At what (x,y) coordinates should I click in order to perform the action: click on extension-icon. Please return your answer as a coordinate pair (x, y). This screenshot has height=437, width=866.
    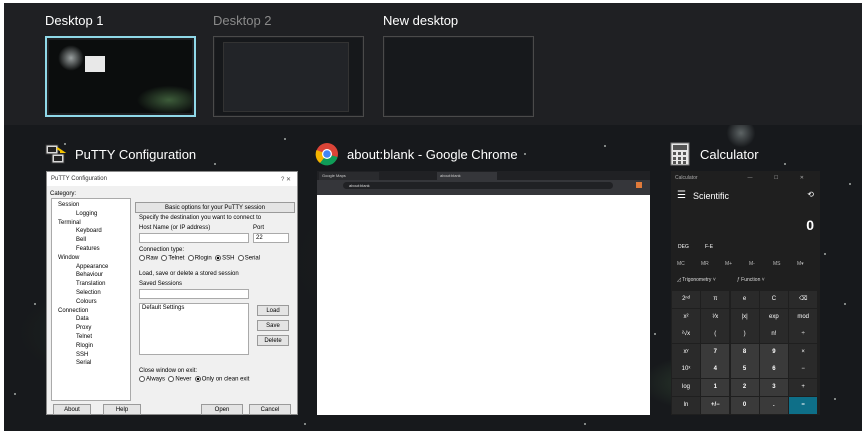
    Looking at the image, I should click on (639, 185).